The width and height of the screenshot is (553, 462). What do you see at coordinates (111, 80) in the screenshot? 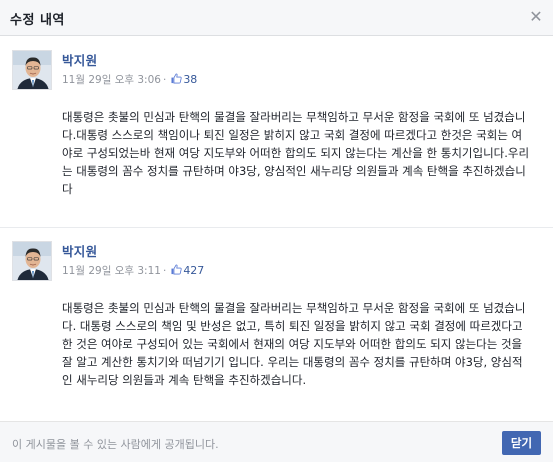
I see `timestamp-link: 11월 29일 오후 3:06` at bounding box center [111, 80].